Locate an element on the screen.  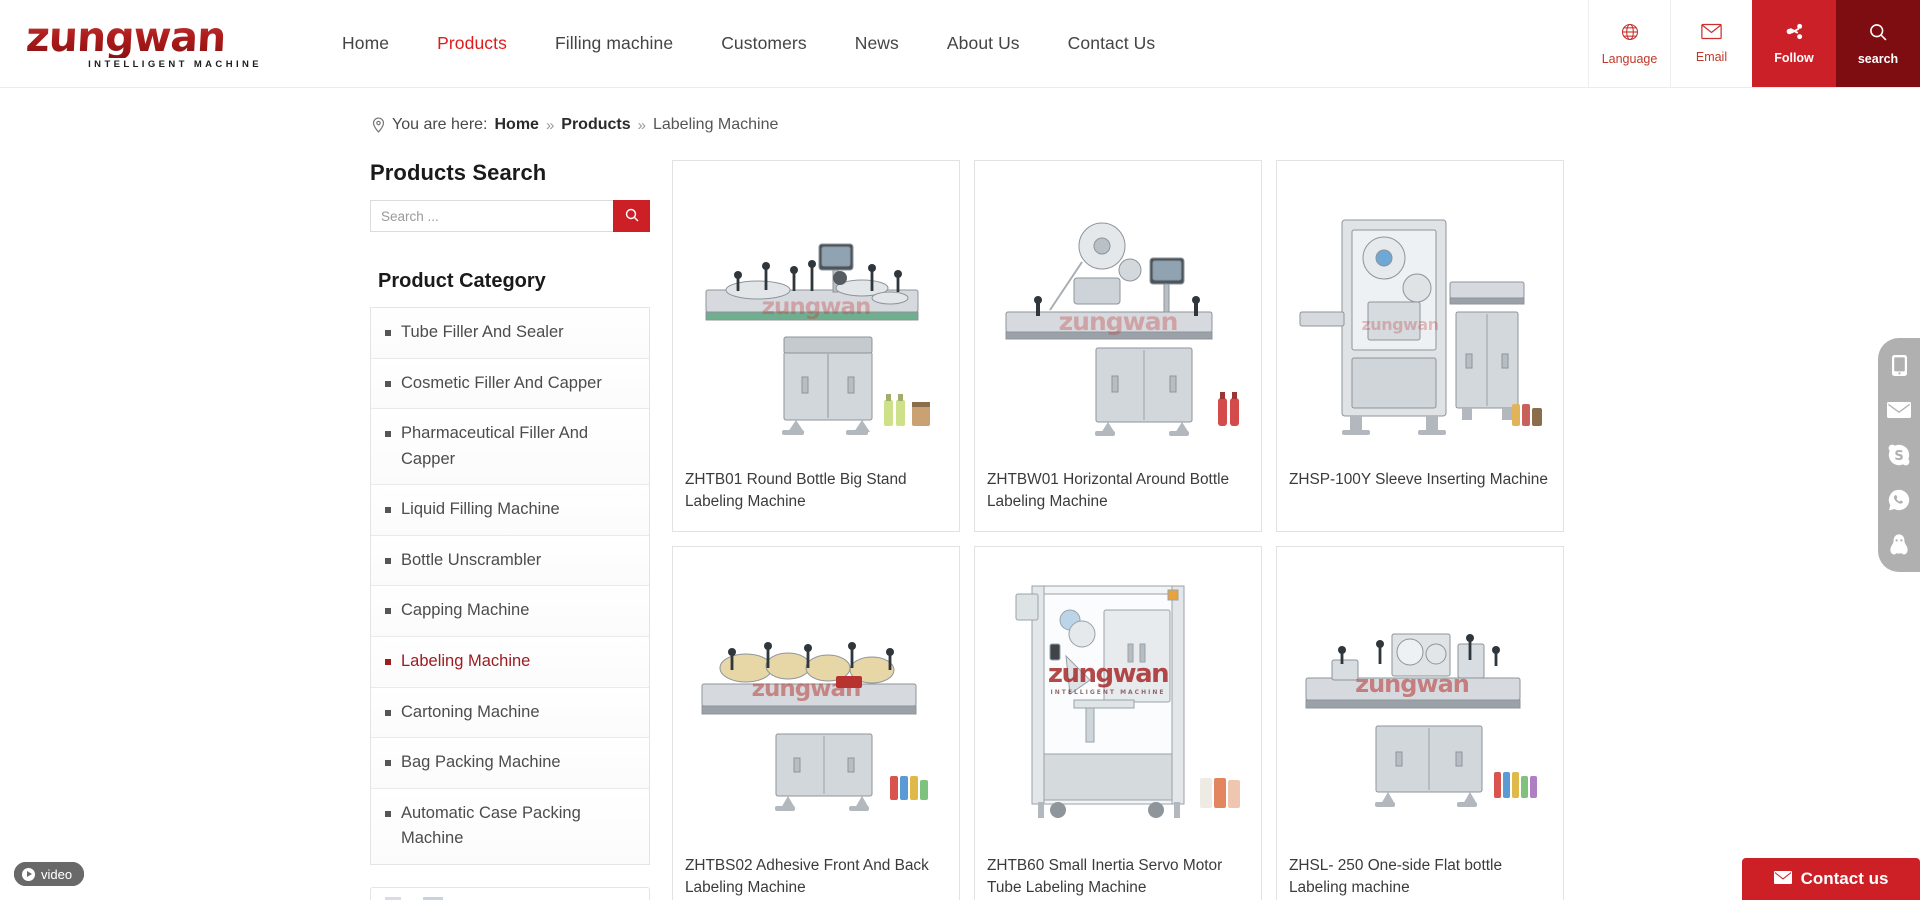
location-pin-icon is located at coordinates (378, 125).